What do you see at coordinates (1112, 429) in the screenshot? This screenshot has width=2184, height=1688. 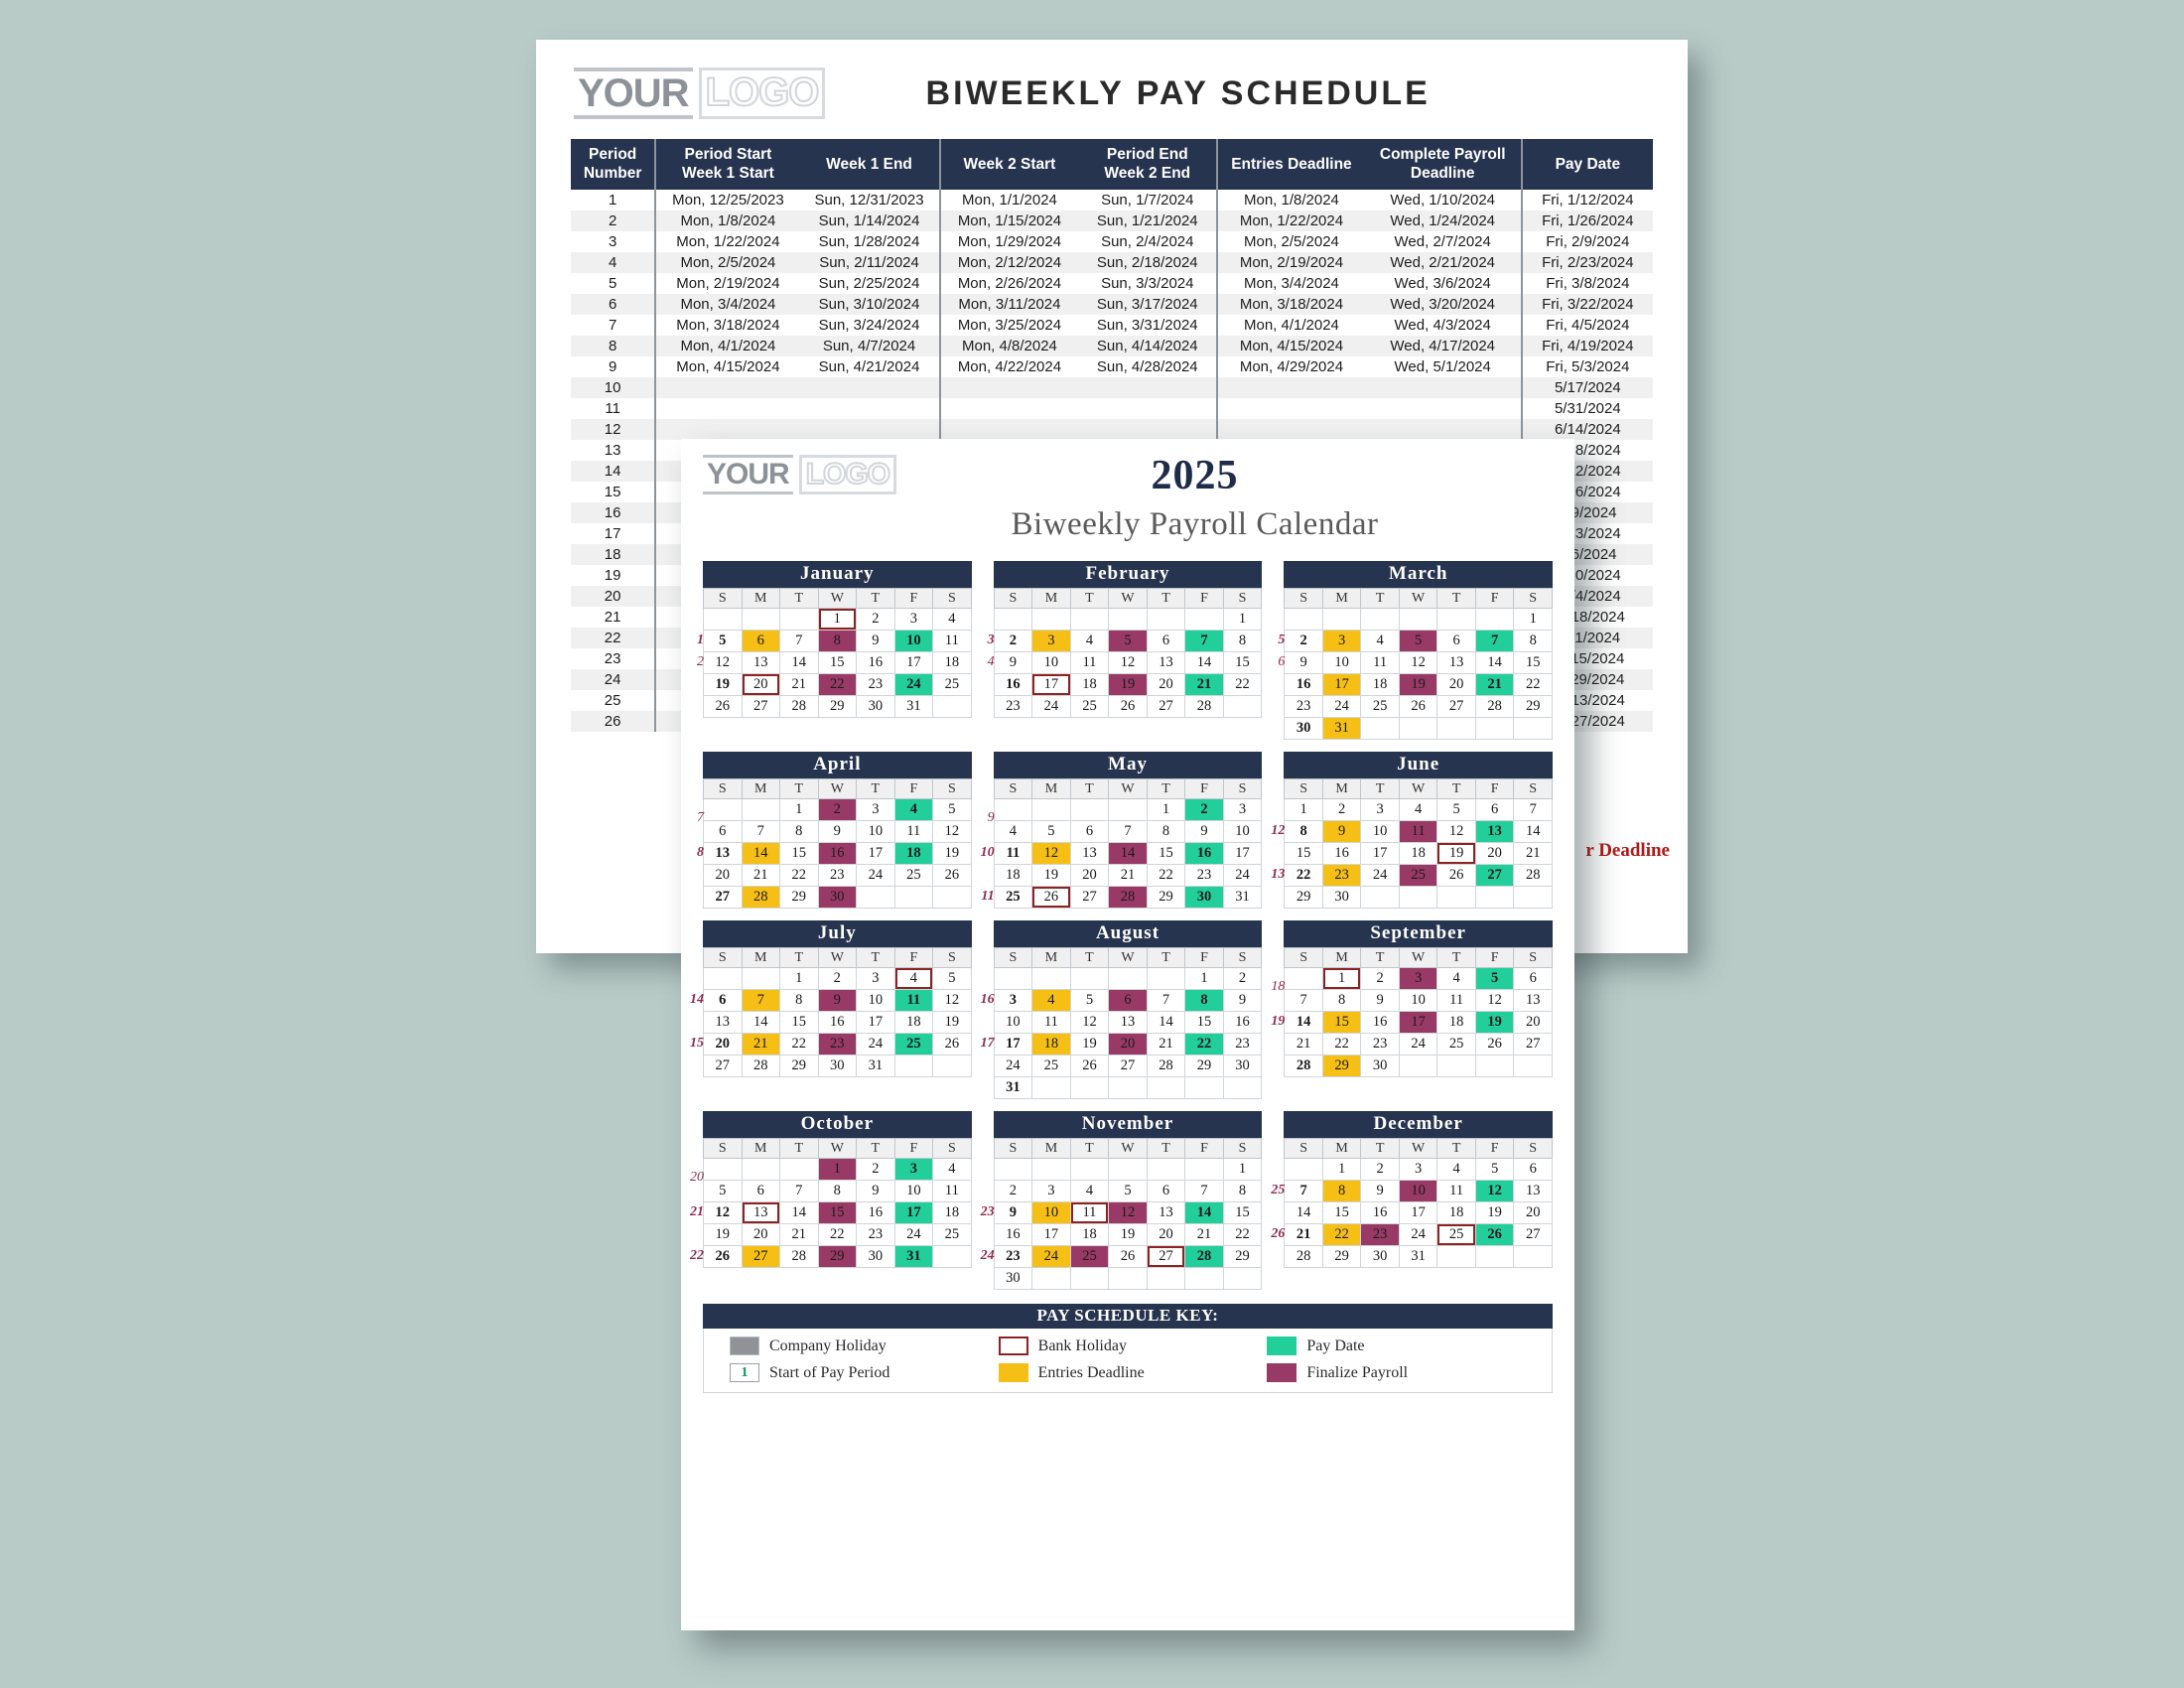 I see `table-row: 12 6/14/2024` at bounding box center [1112, 429].